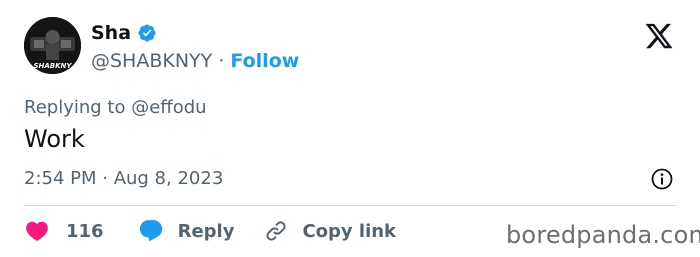  Describe the element at coordinates (264, 61) in the screenshot. I see `follow-button: Follow` at that location.